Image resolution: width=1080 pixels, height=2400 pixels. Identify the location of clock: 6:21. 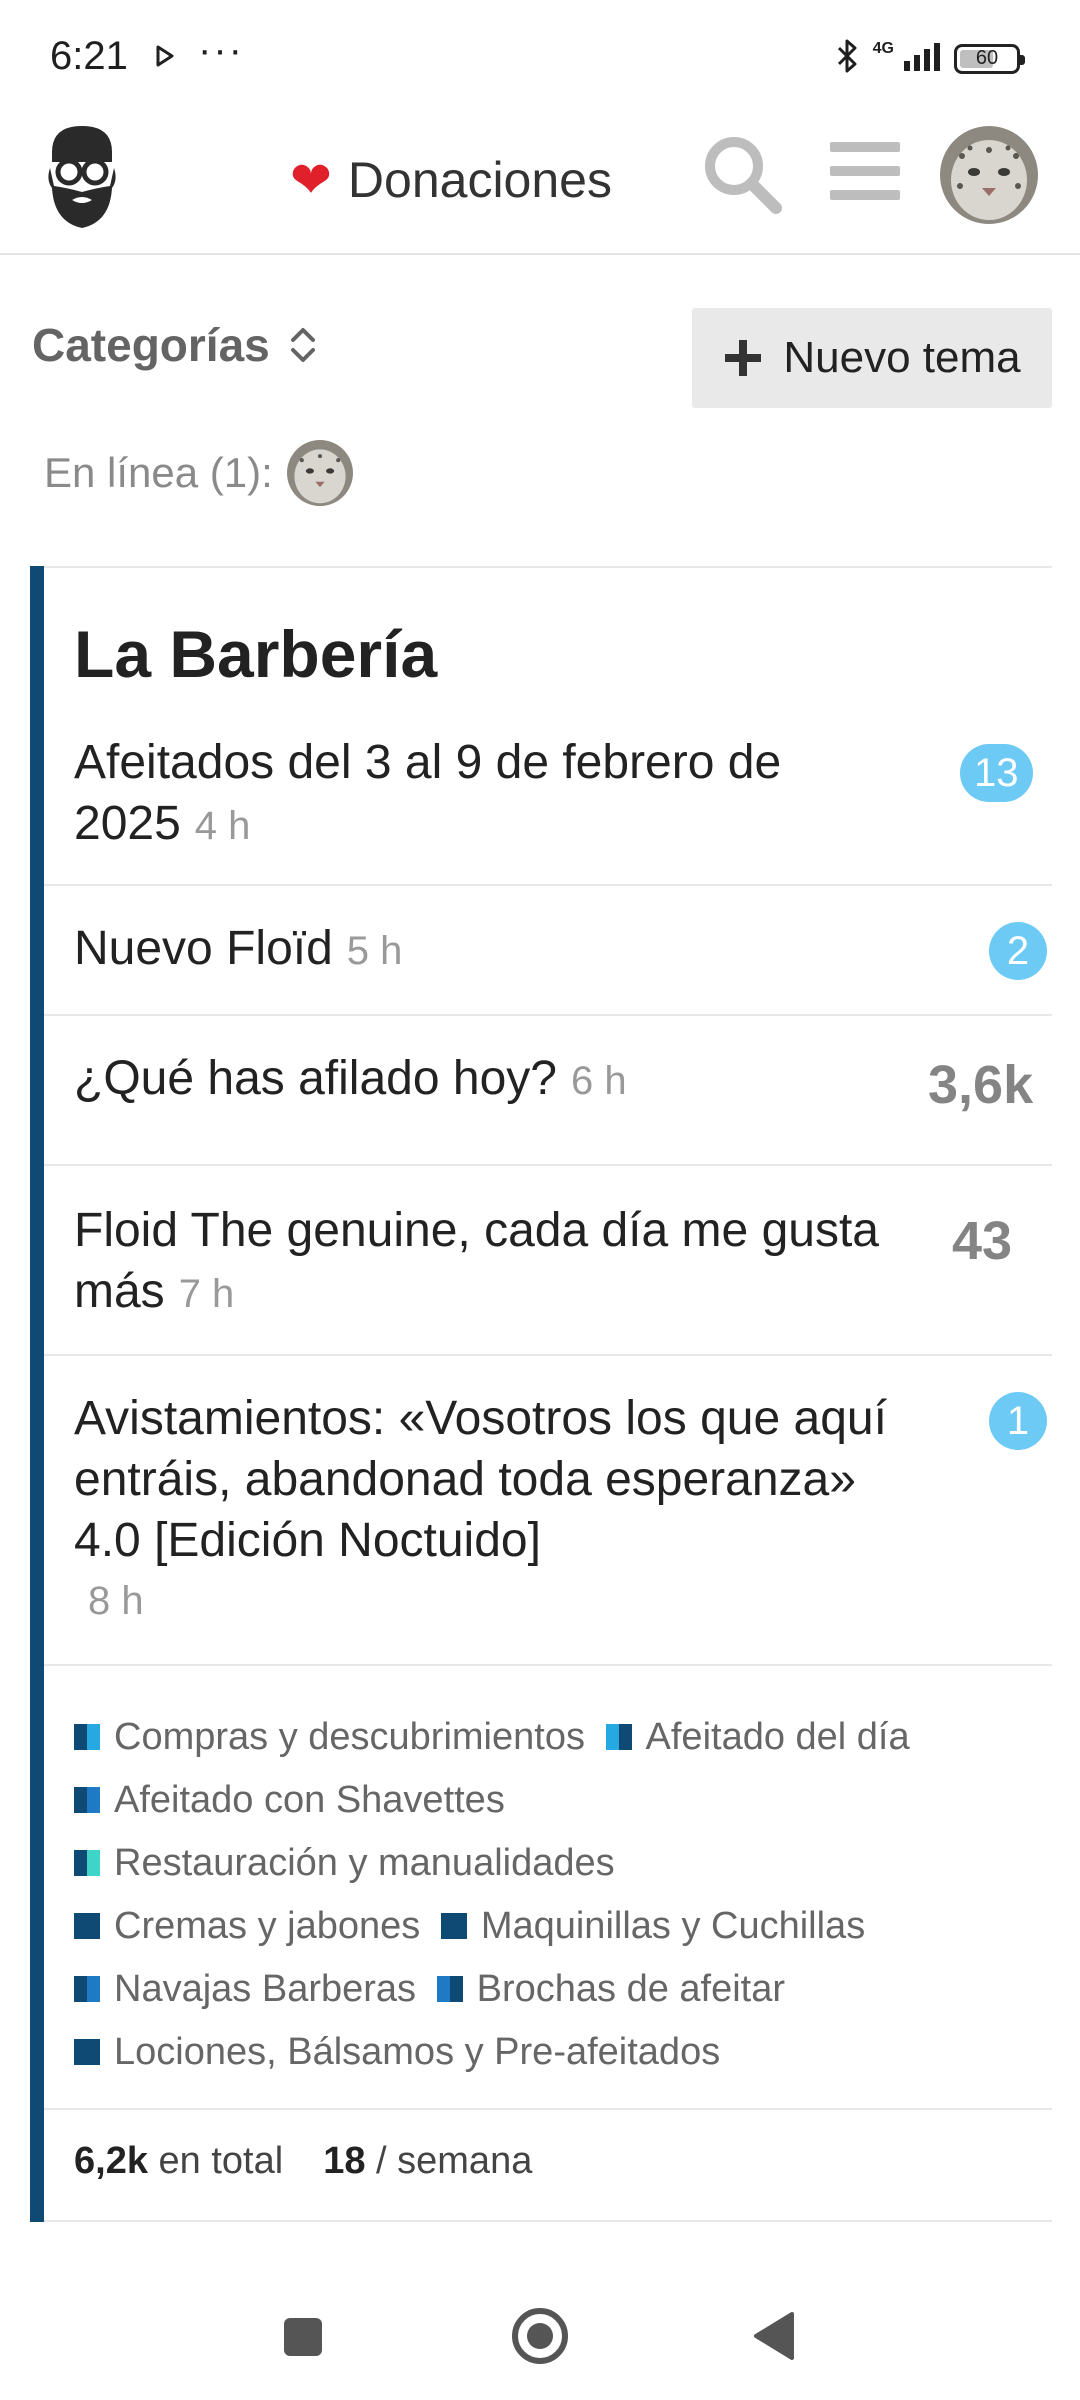
(89, 56).